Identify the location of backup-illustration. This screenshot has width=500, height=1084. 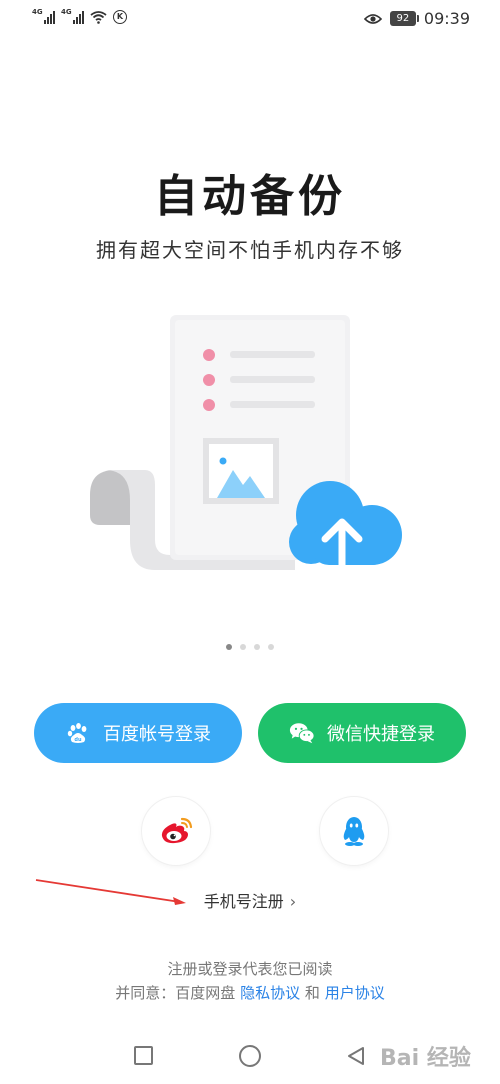
(246, 443).